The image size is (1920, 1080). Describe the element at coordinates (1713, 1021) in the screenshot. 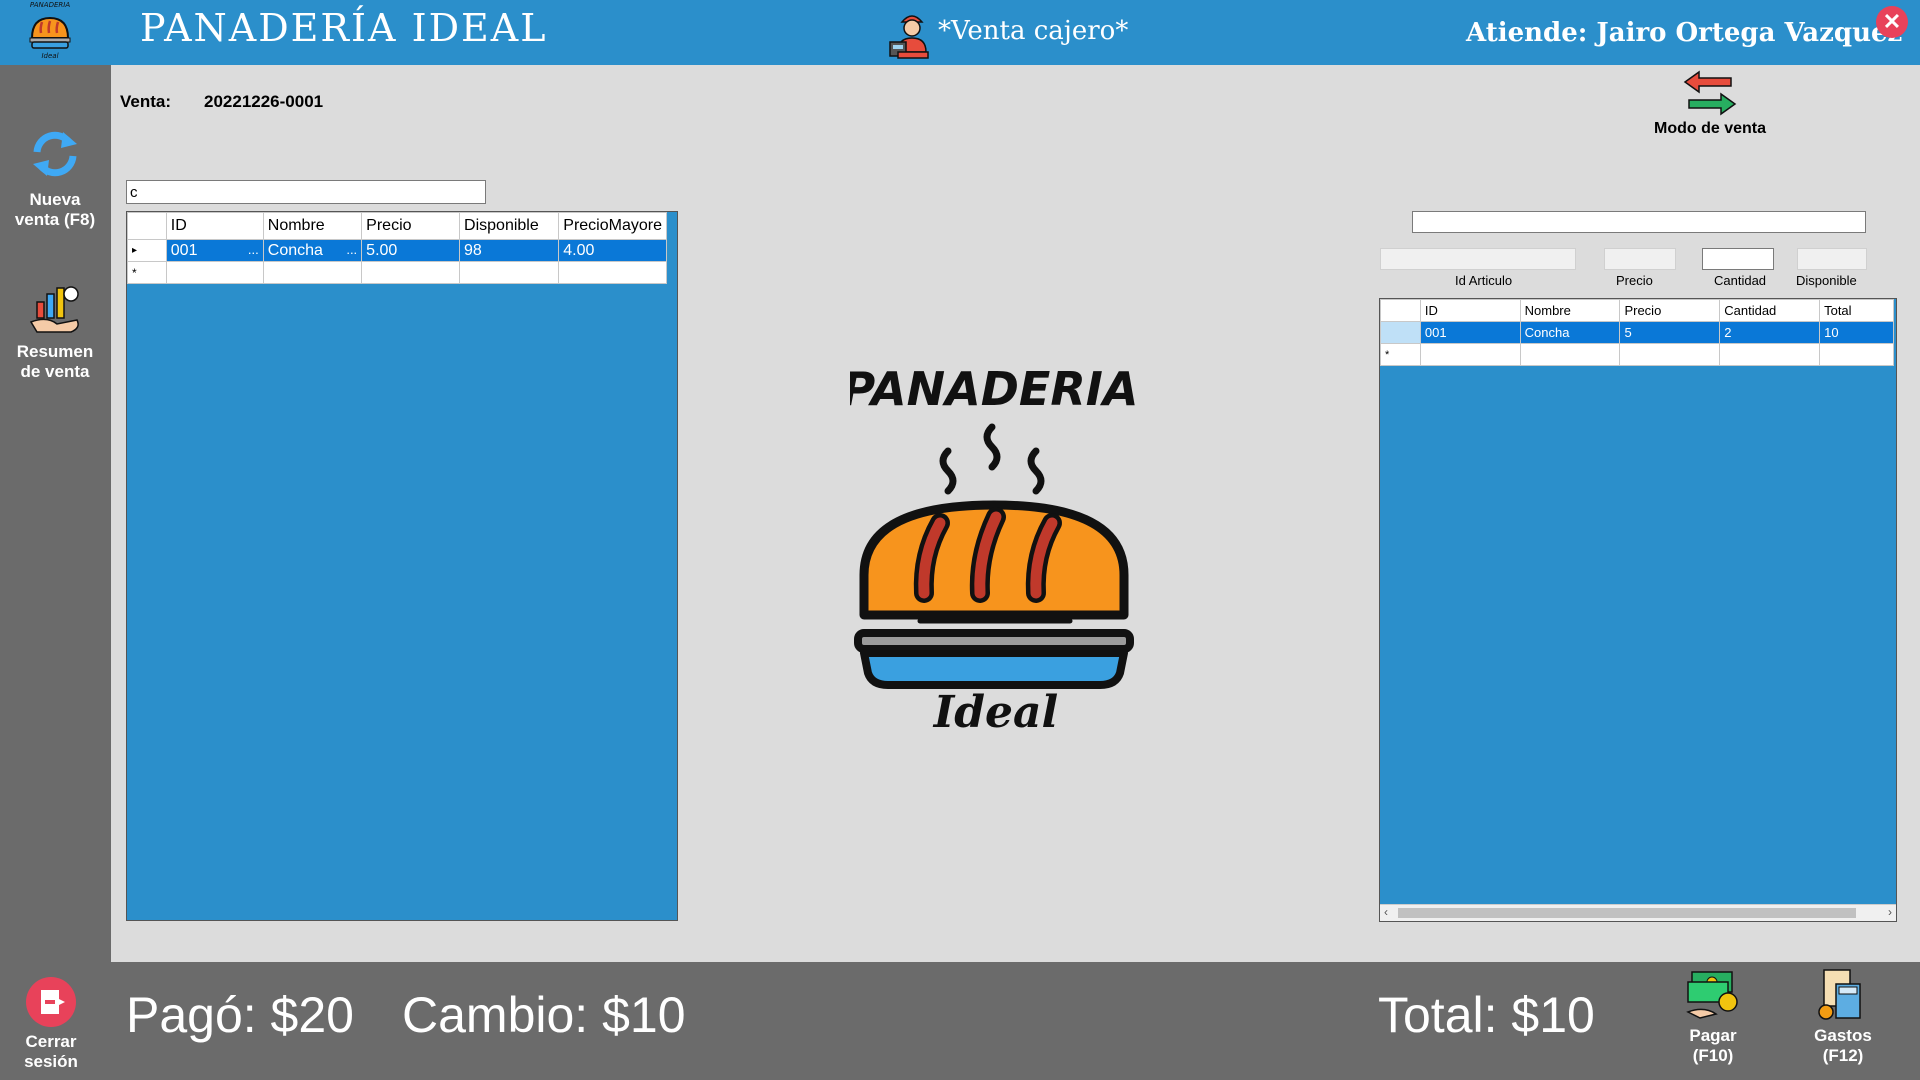

I see `pay-button: Pagar (F10)` at that location.